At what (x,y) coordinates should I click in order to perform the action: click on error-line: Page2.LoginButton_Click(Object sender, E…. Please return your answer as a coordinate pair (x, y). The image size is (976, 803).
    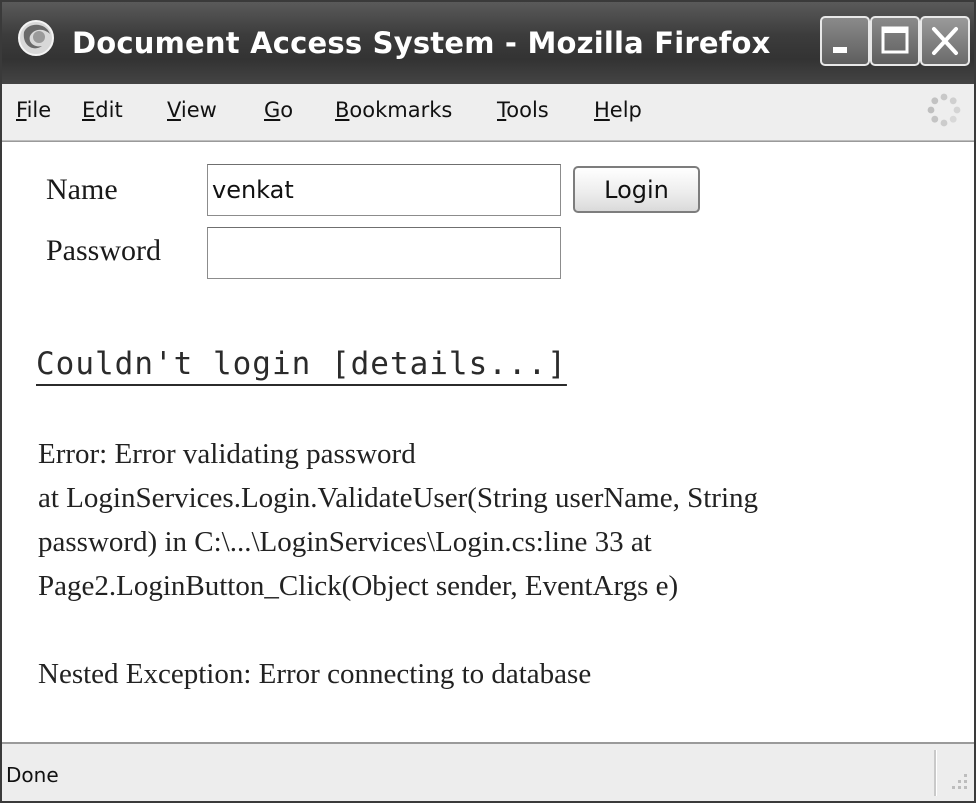
    Looking at the image, I should click on (358, 586).